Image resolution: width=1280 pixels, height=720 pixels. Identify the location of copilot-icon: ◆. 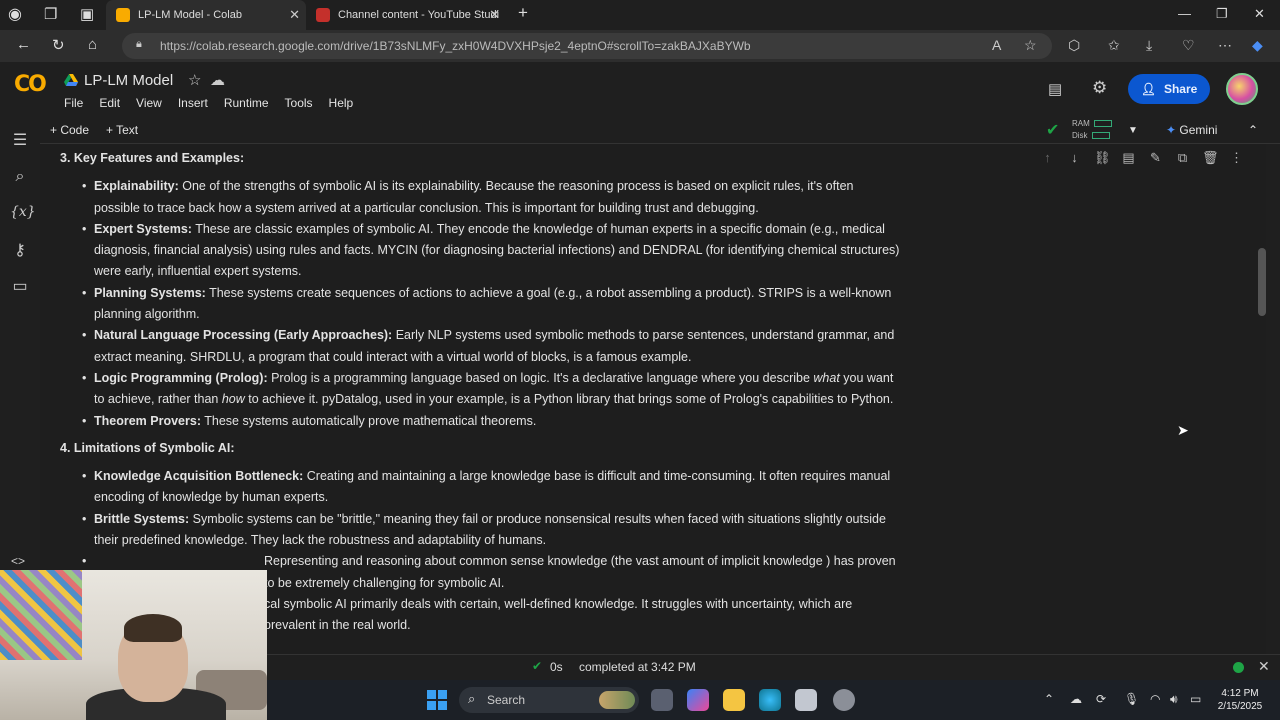
(1257, 45).